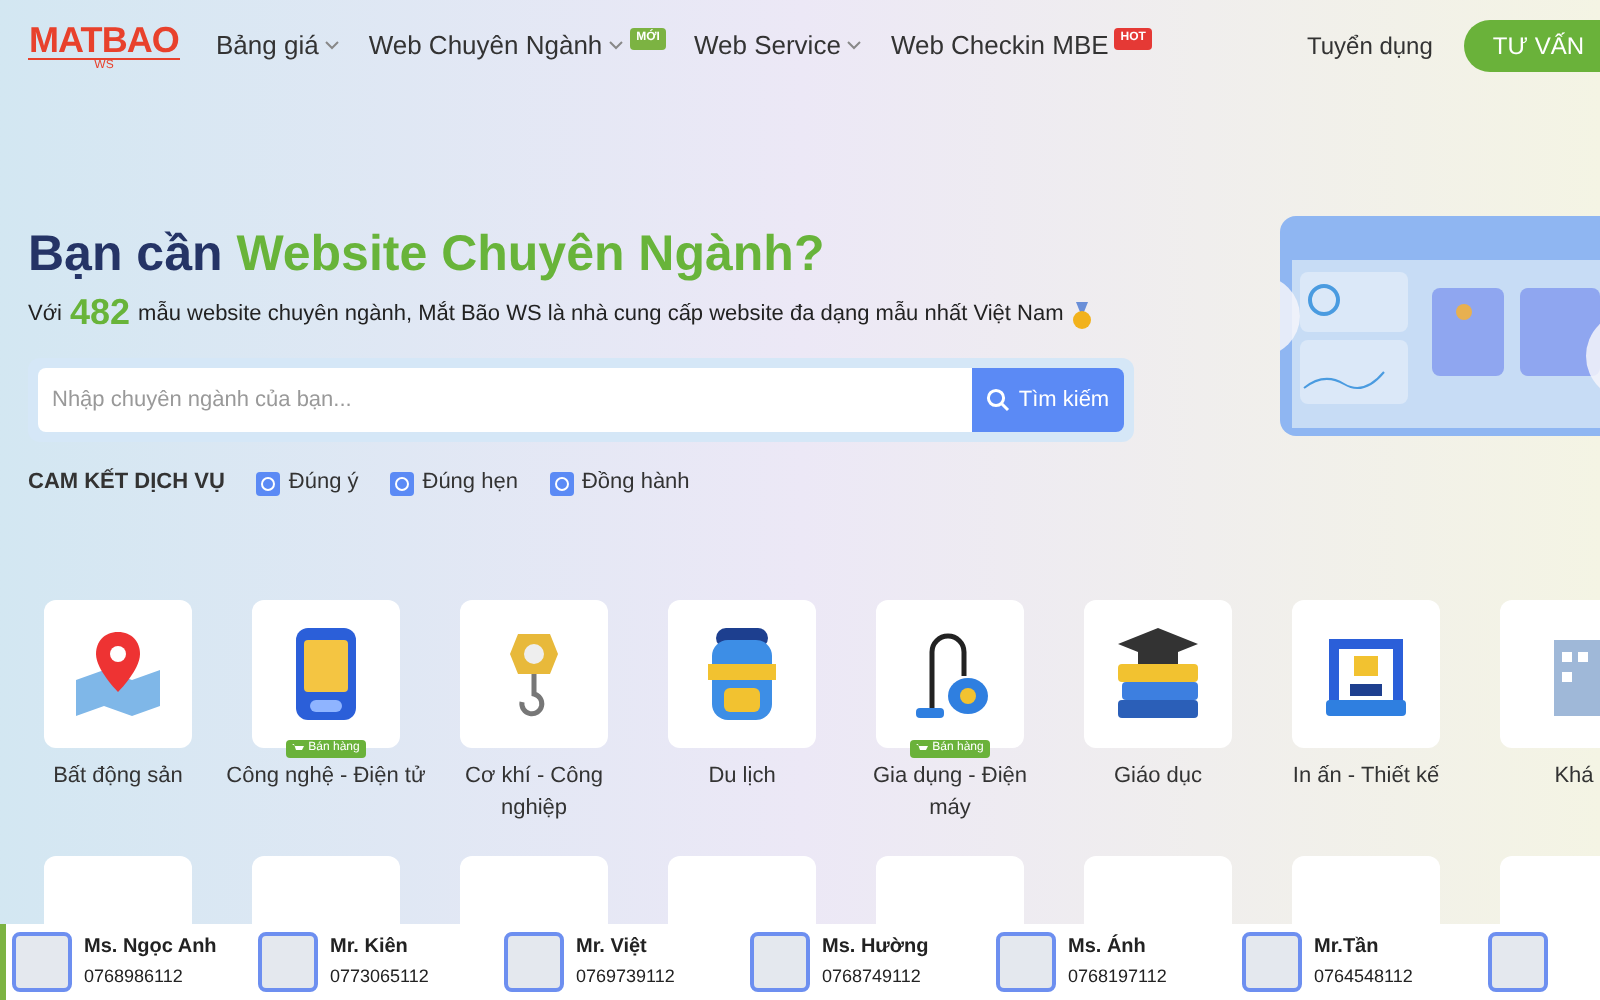 Image resolution: width=1600 pixels, height=1000 pixels. Describe the element at coordinates (150, 948) in the screenshot. I see `contact-name: Ms. Ngọc Anh` at that location.